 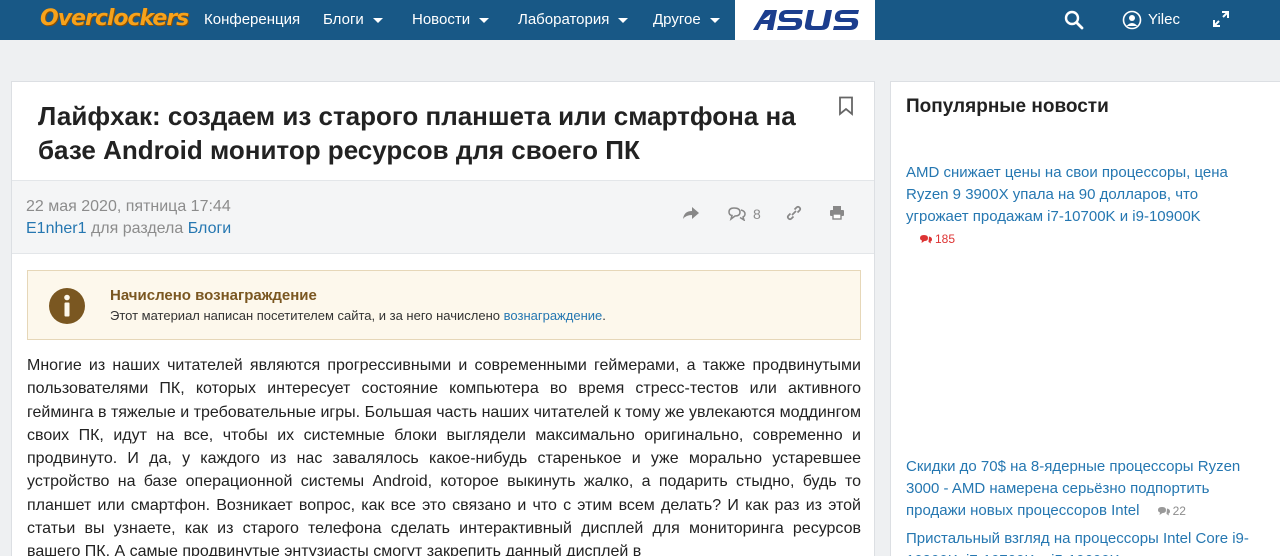 I want to click on expand-icon, so click(x=1221, y=19).